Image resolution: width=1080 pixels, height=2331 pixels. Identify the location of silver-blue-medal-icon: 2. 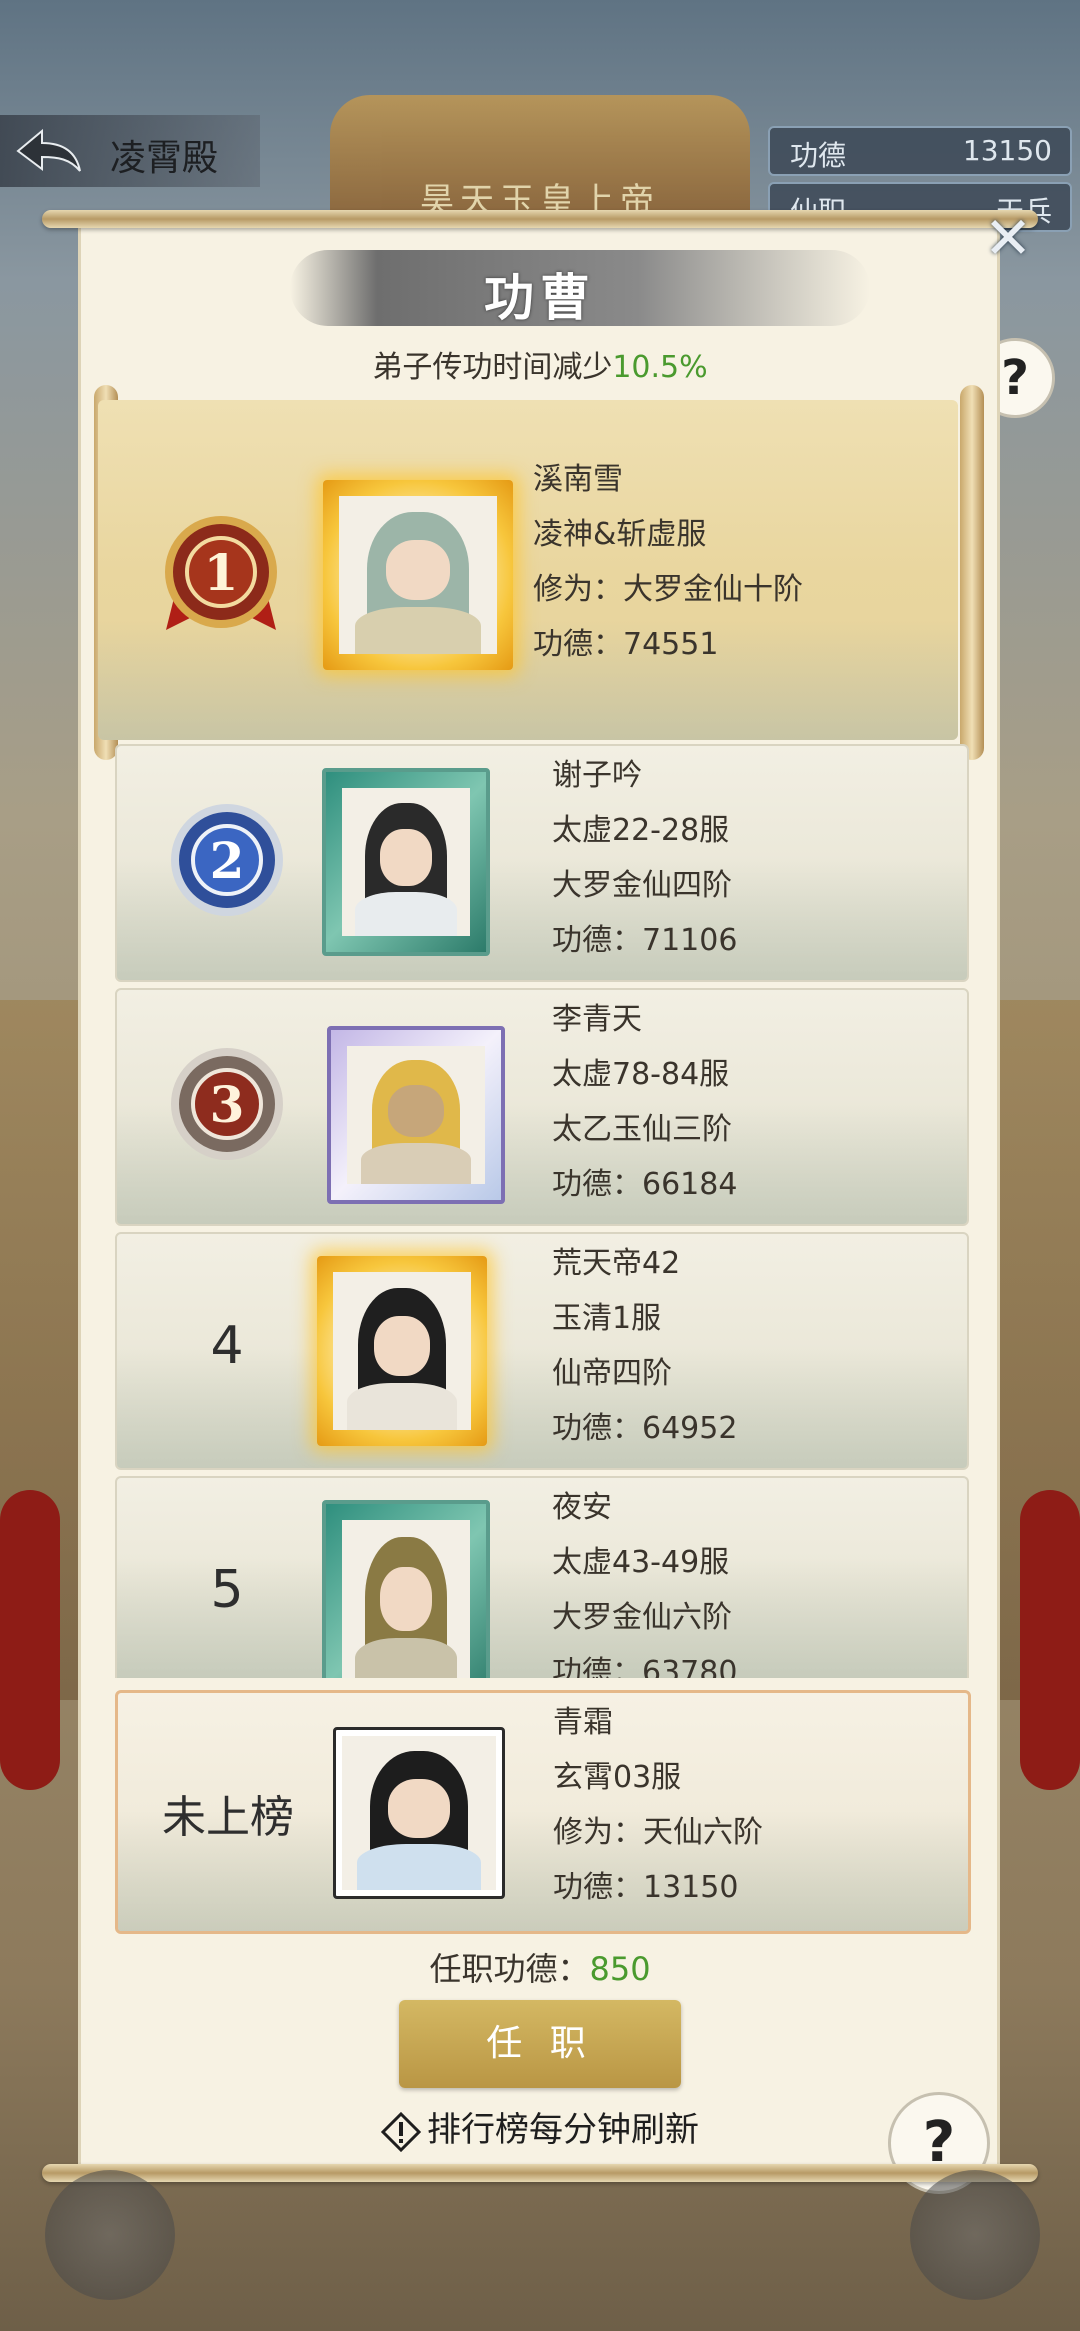
(227, 860).